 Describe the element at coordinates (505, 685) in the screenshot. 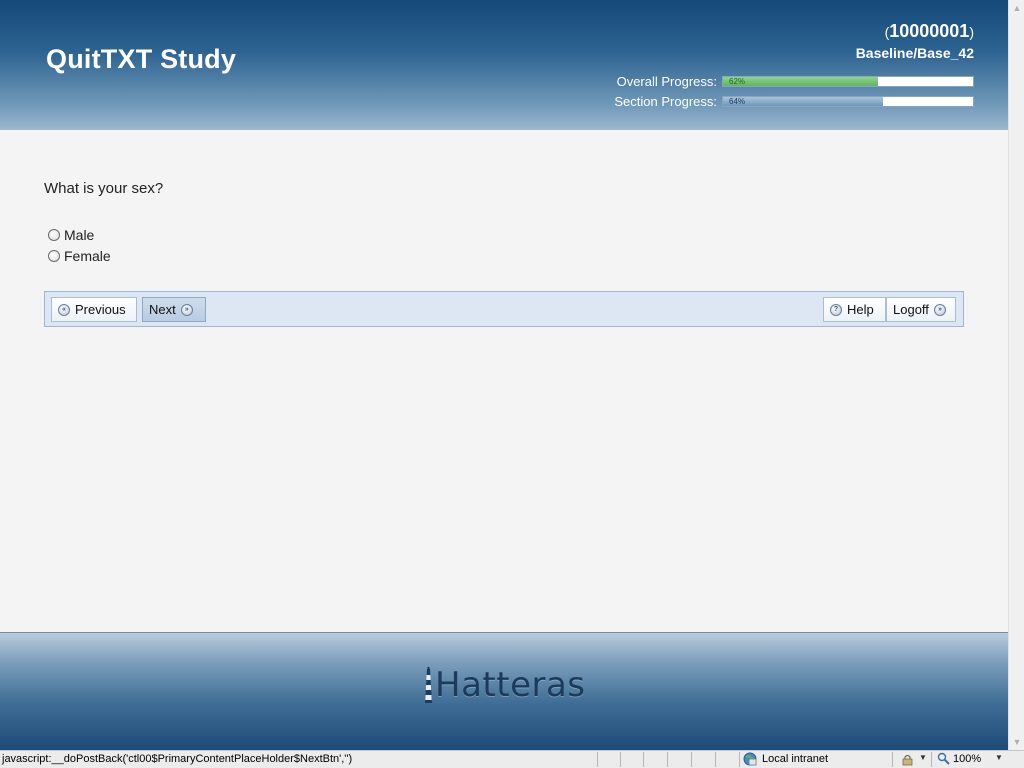

I see `hatteras-logo: Hatteras` at that location.